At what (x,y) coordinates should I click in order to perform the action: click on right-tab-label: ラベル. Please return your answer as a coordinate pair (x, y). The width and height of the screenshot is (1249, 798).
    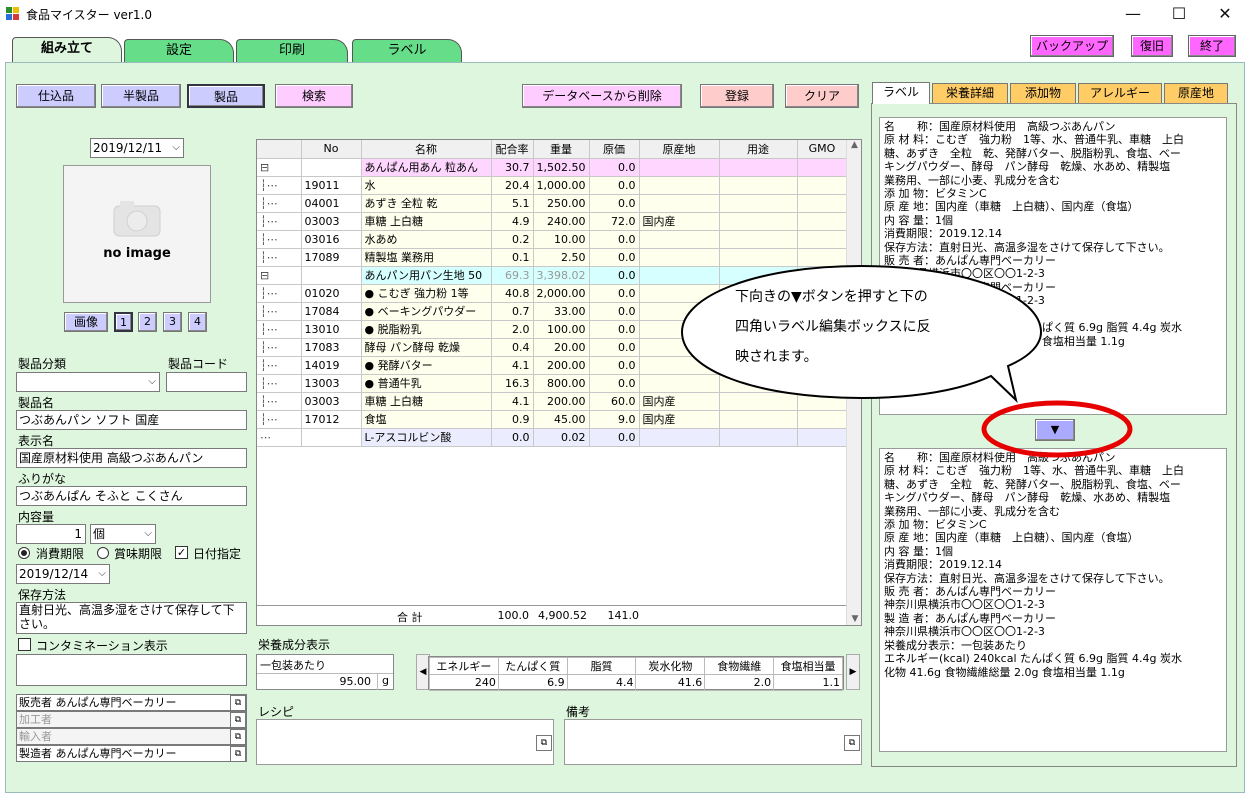
    Looking at the image, I should click on (901, 93).